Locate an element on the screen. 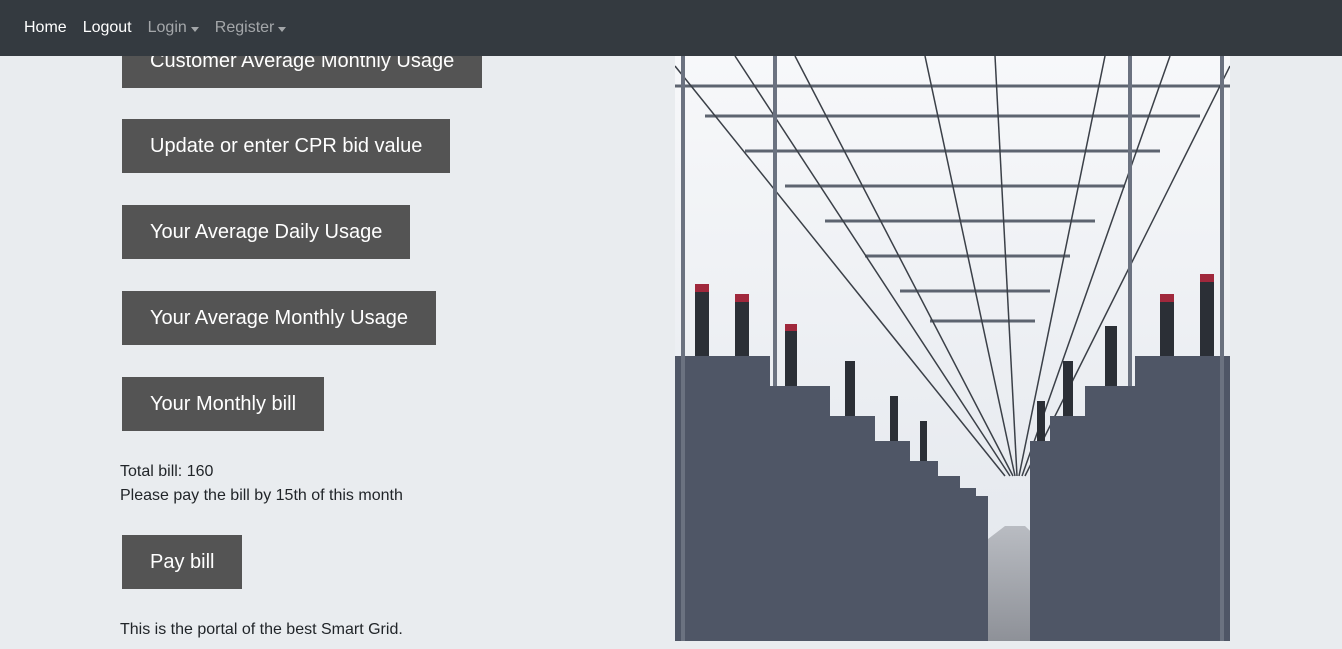 Image resolution: width=1342 pixels, height=649 pixels. nav-home-link: Home is located at coordinates (45, 28).